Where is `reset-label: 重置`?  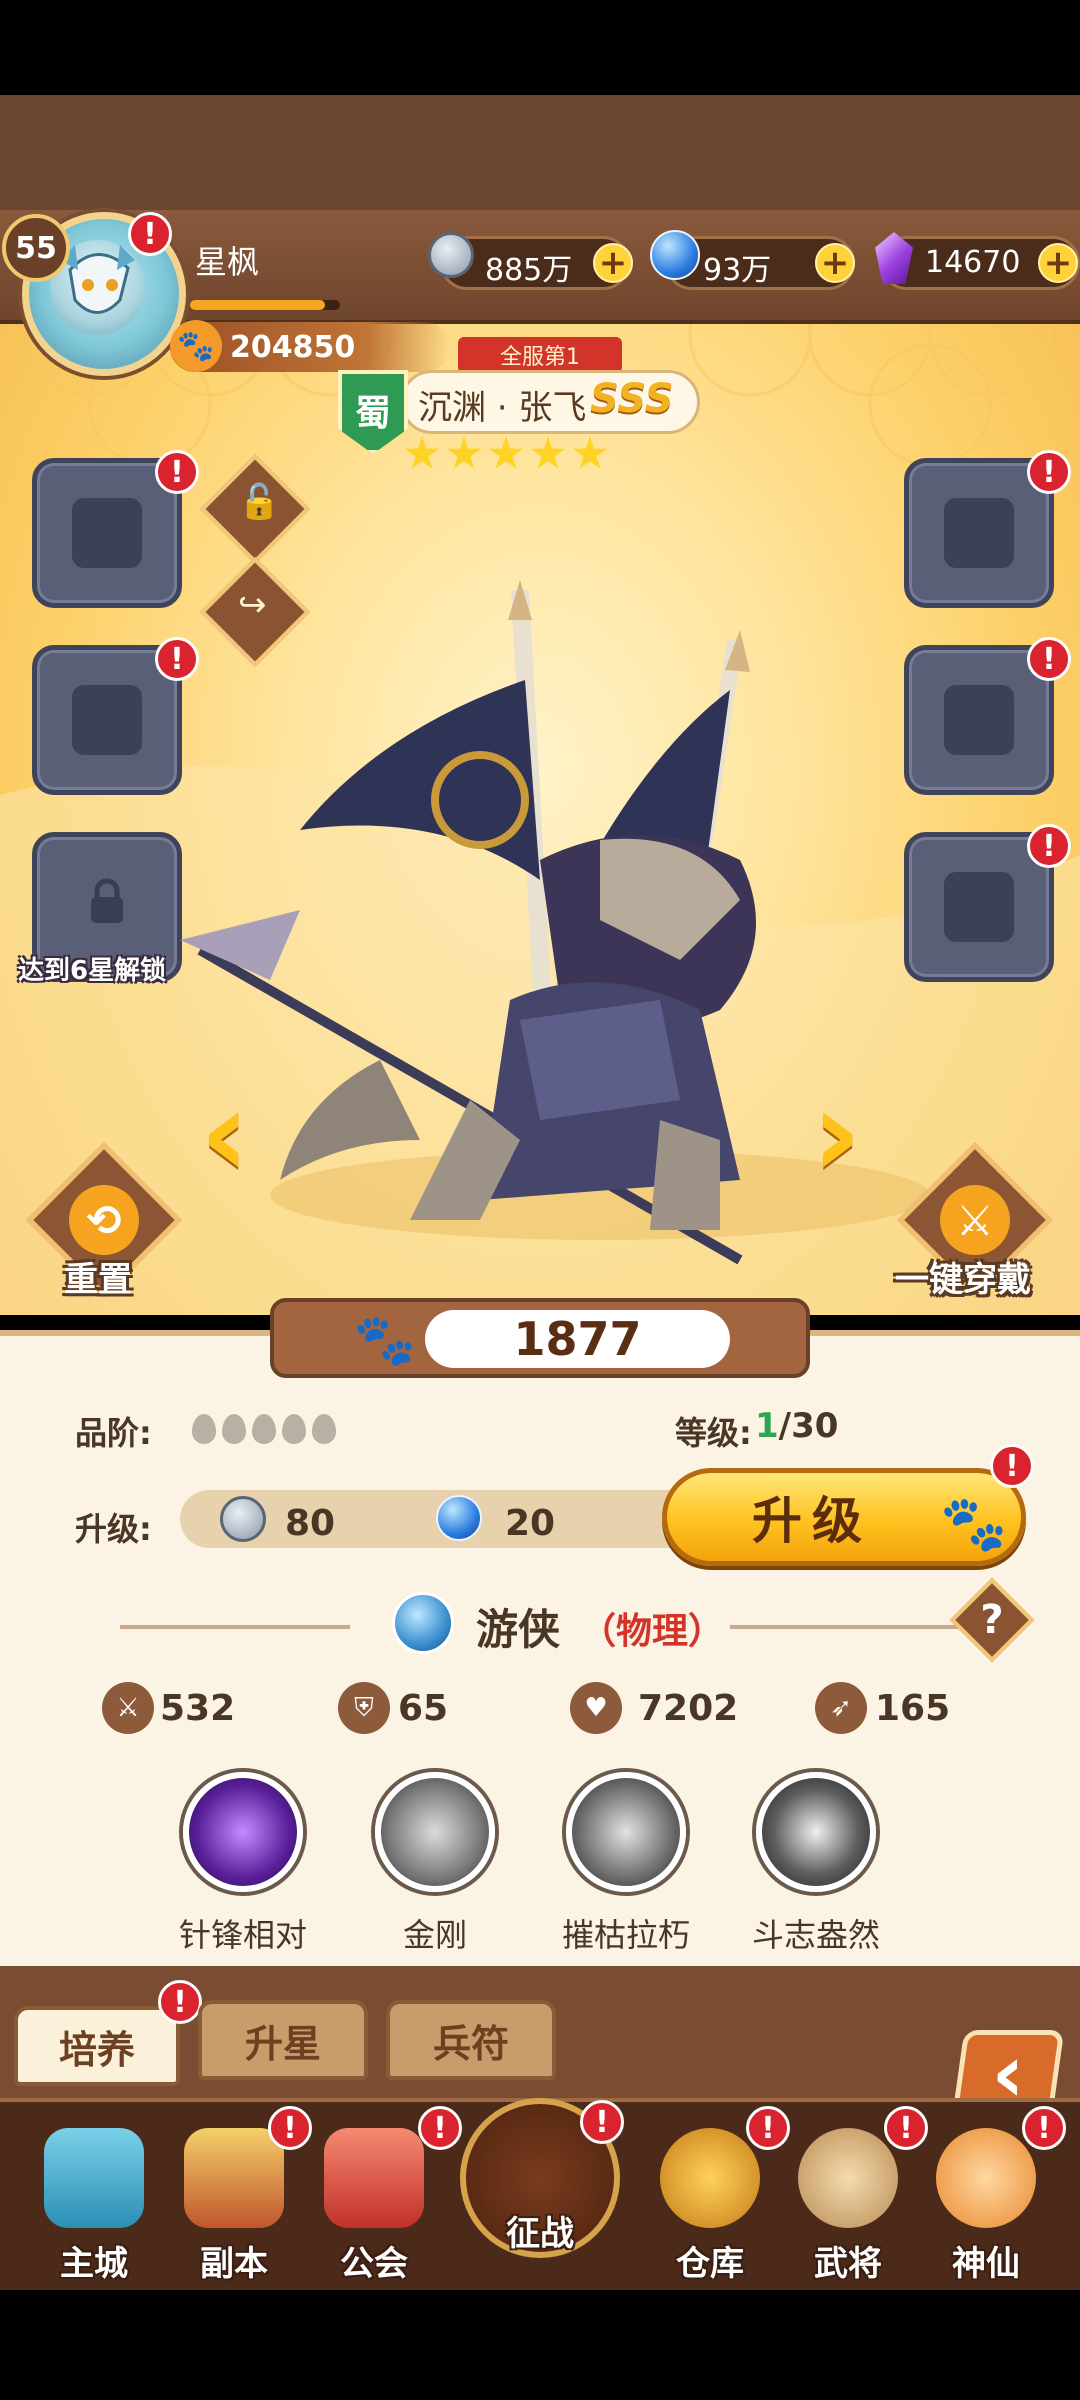 reset-label: 重置 is located at coordinates (98, 1280).